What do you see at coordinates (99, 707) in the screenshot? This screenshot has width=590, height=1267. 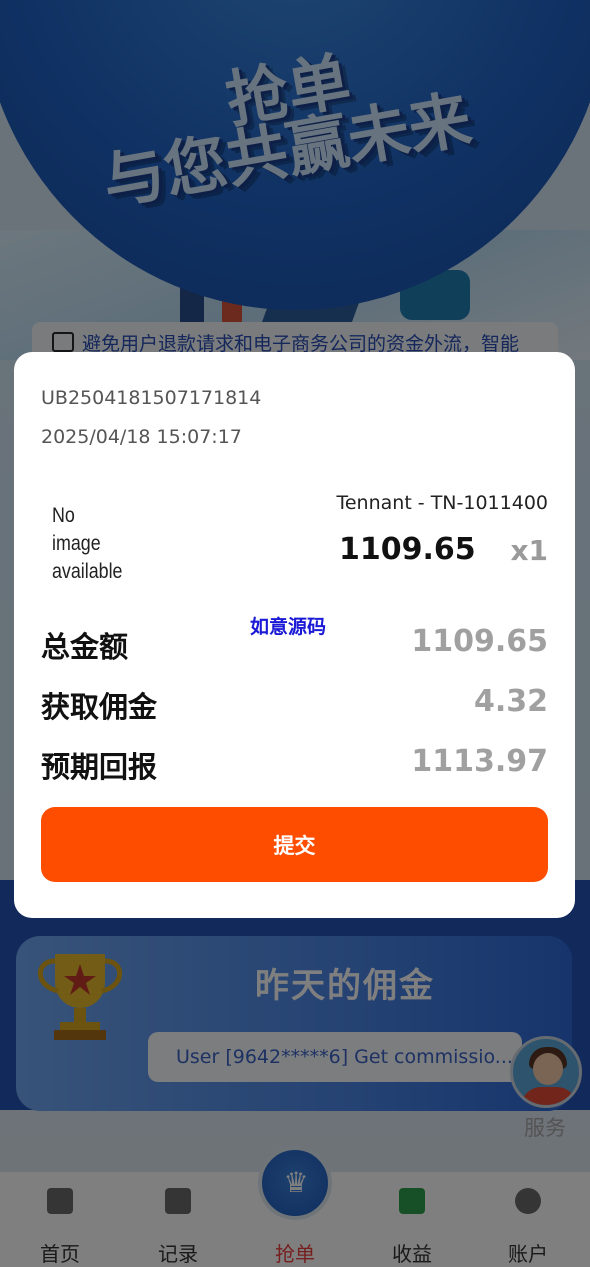 I see `commission-label: 获取佣金` at bounding box center [99, 707].